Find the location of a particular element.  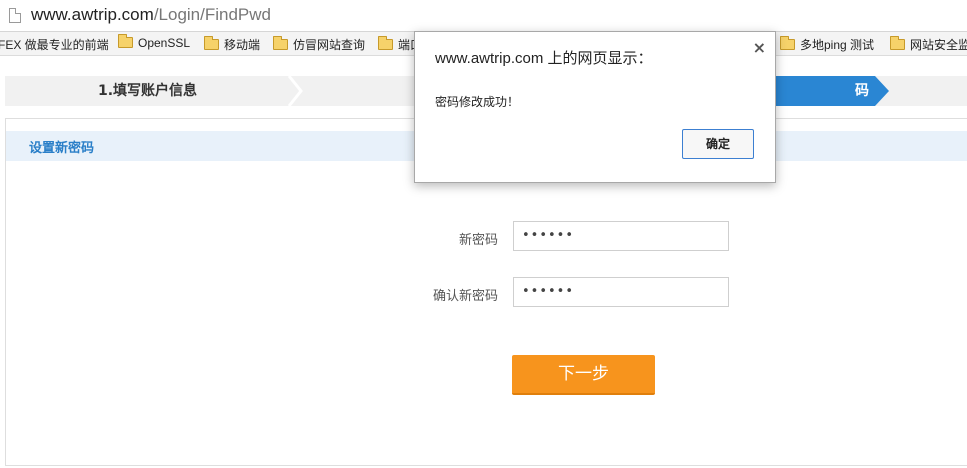

step-3-label: 码 is located at coordinates (862, 91).